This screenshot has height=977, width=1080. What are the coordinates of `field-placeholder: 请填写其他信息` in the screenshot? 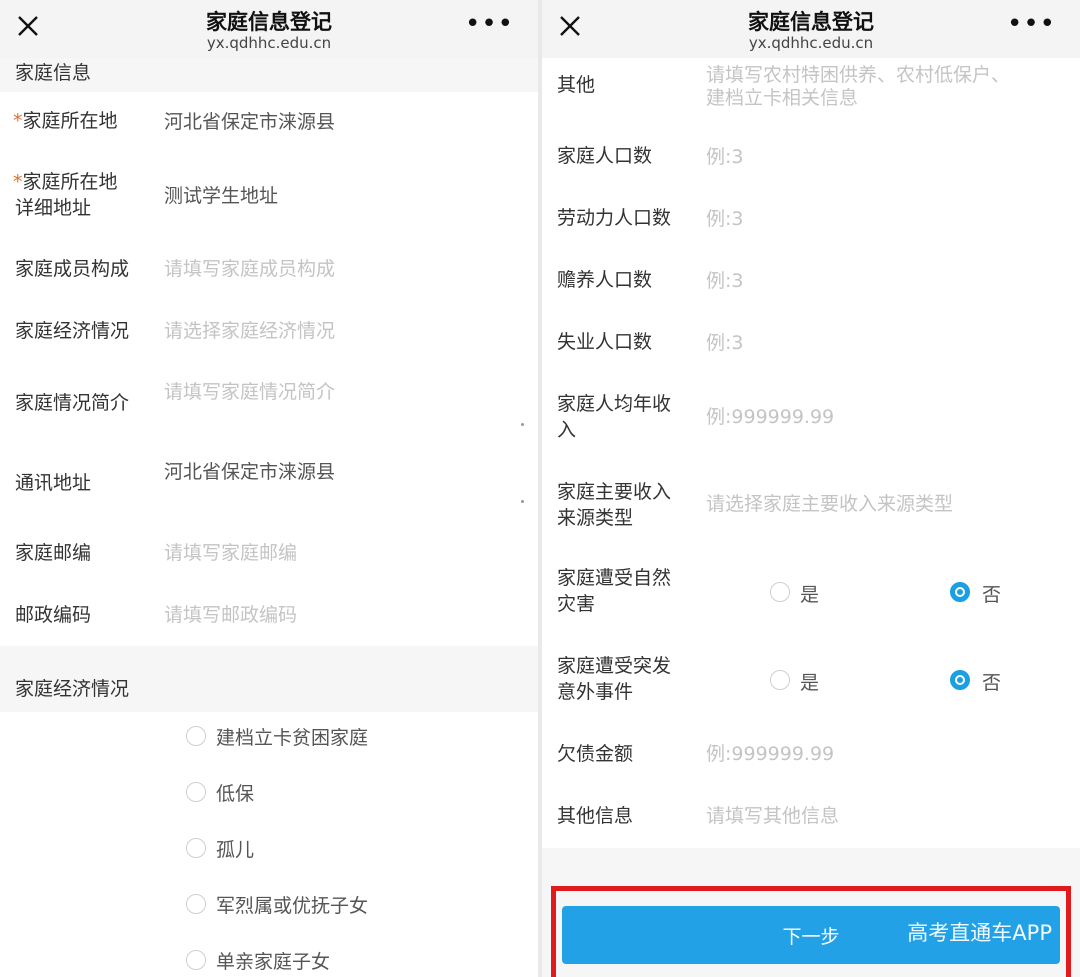 It's located at (773, 816).